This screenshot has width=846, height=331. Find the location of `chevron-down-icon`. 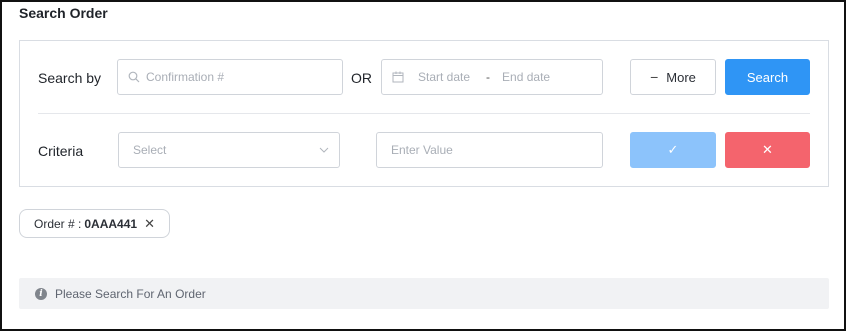

chevron-down-icon is located at coordinates (324, 150).